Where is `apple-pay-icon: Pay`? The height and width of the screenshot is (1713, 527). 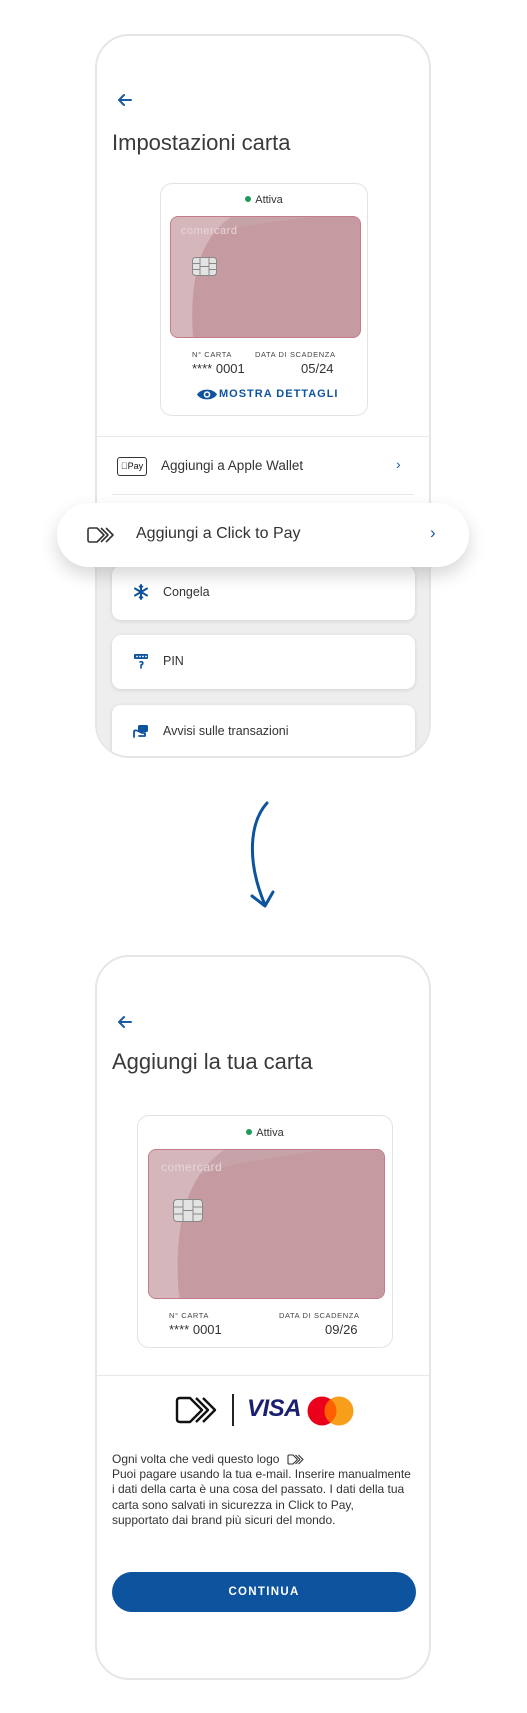 apple-pay-icon: Pay is located at coordinates (132, 466).